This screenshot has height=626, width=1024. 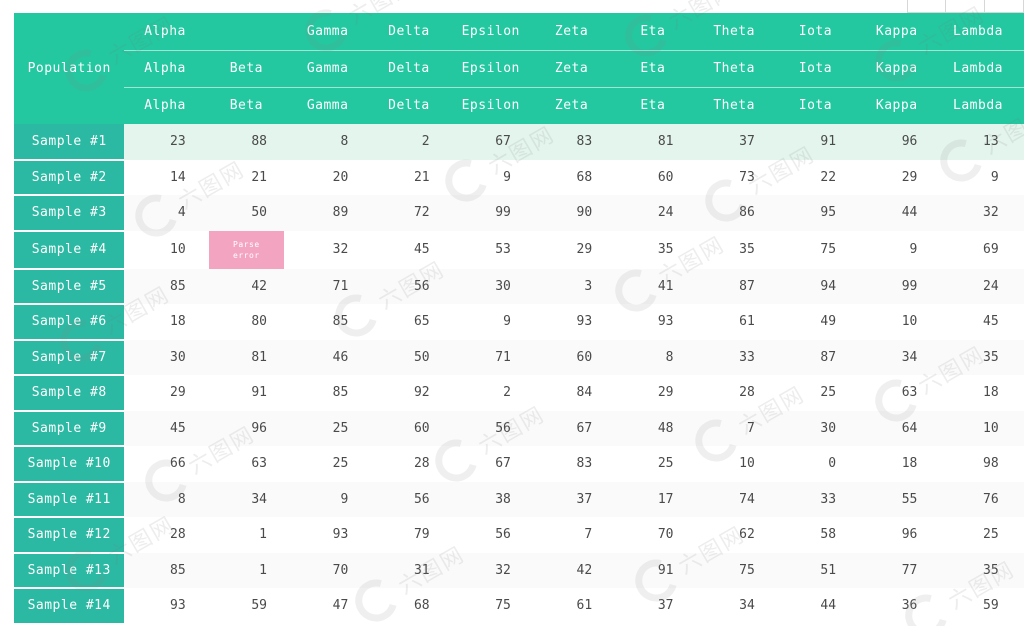 What do you see at coordinates (409, 177) in the screenshot?
I see `data-cell: 21` at bounding box center [409, 177].